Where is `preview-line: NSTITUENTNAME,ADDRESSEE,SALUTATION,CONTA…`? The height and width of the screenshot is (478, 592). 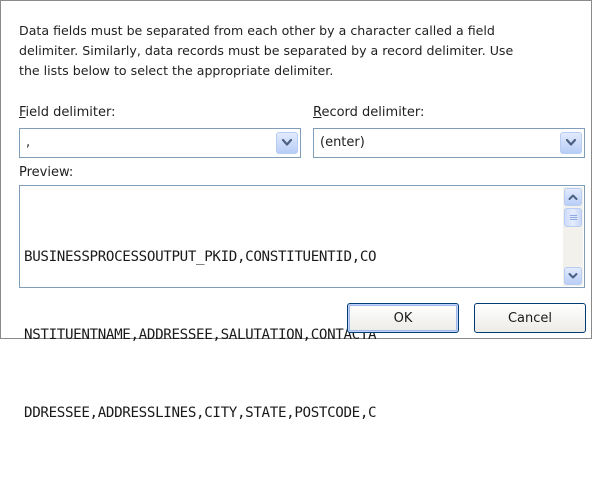 preview-line: NSTITUENTNAME,ADDRESSEE,SALUTATION,CONTA… is located at coordinates (200, 335).